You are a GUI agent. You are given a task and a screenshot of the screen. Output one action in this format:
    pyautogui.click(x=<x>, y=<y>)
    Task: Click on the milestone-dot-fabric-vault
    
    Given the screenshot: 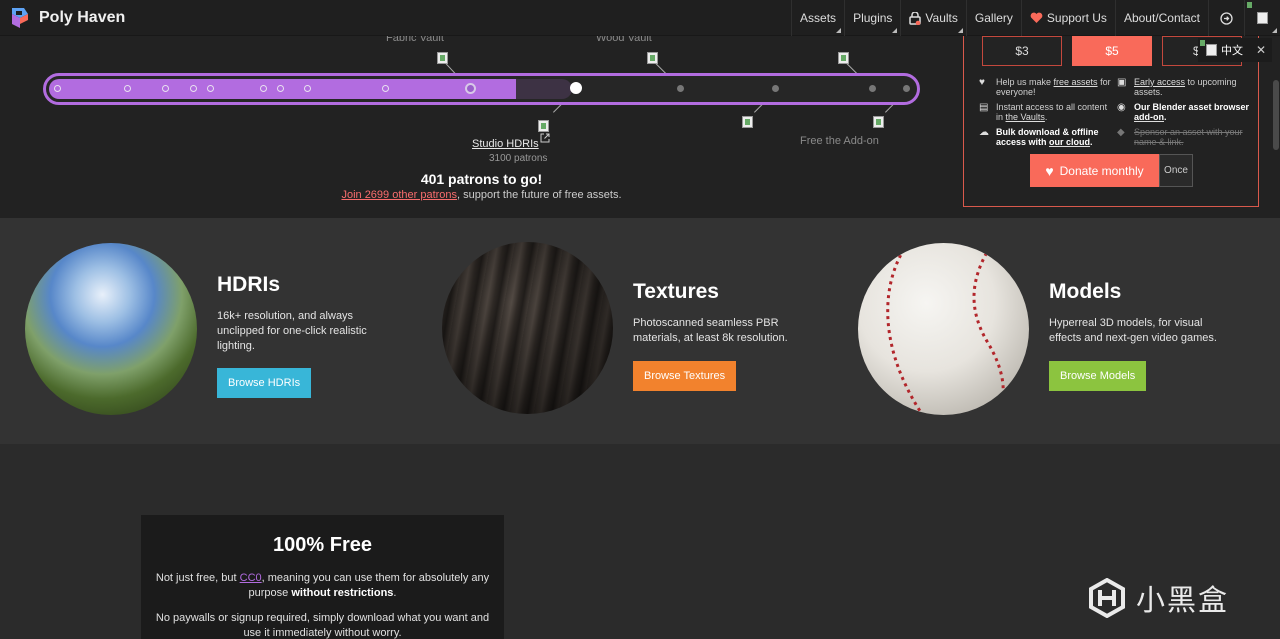 What is the action you would take?
    pyautogui.click(x=470, y=88)
    